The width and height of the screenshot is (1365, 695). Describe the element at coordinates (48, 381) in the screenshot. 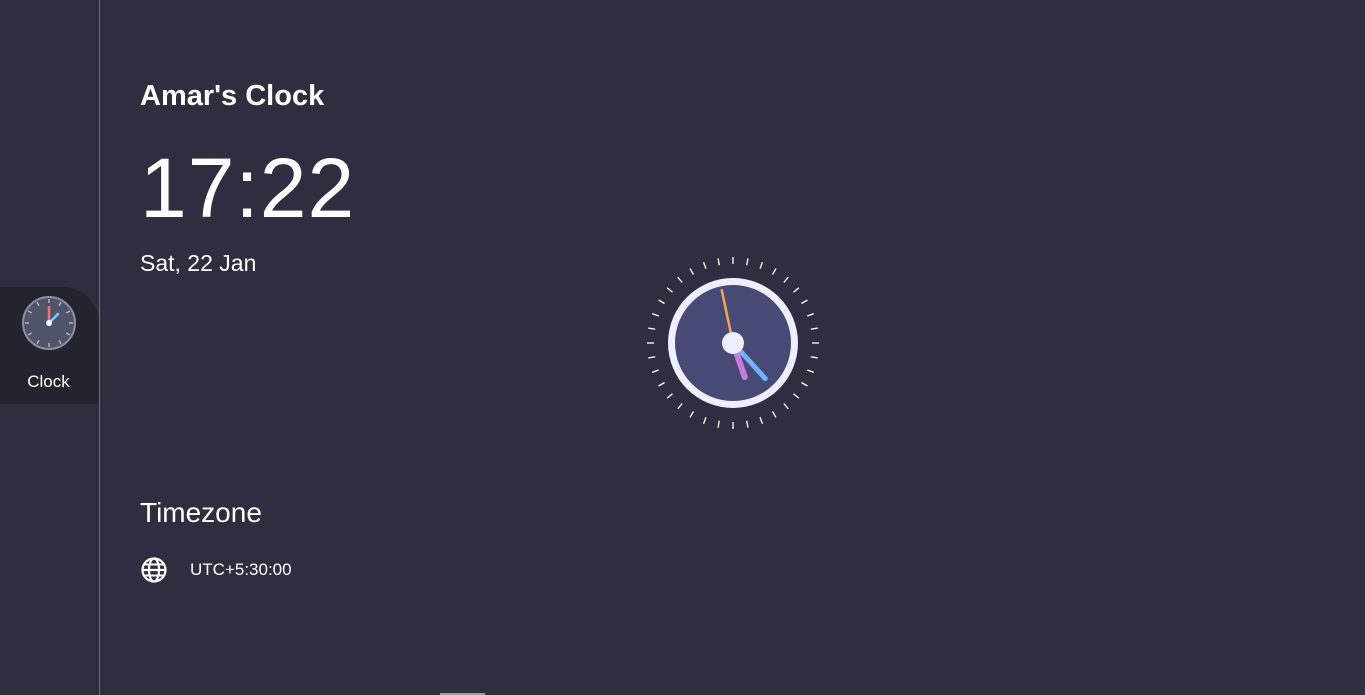

I see `sidebar-item-label: Clock` at that location.